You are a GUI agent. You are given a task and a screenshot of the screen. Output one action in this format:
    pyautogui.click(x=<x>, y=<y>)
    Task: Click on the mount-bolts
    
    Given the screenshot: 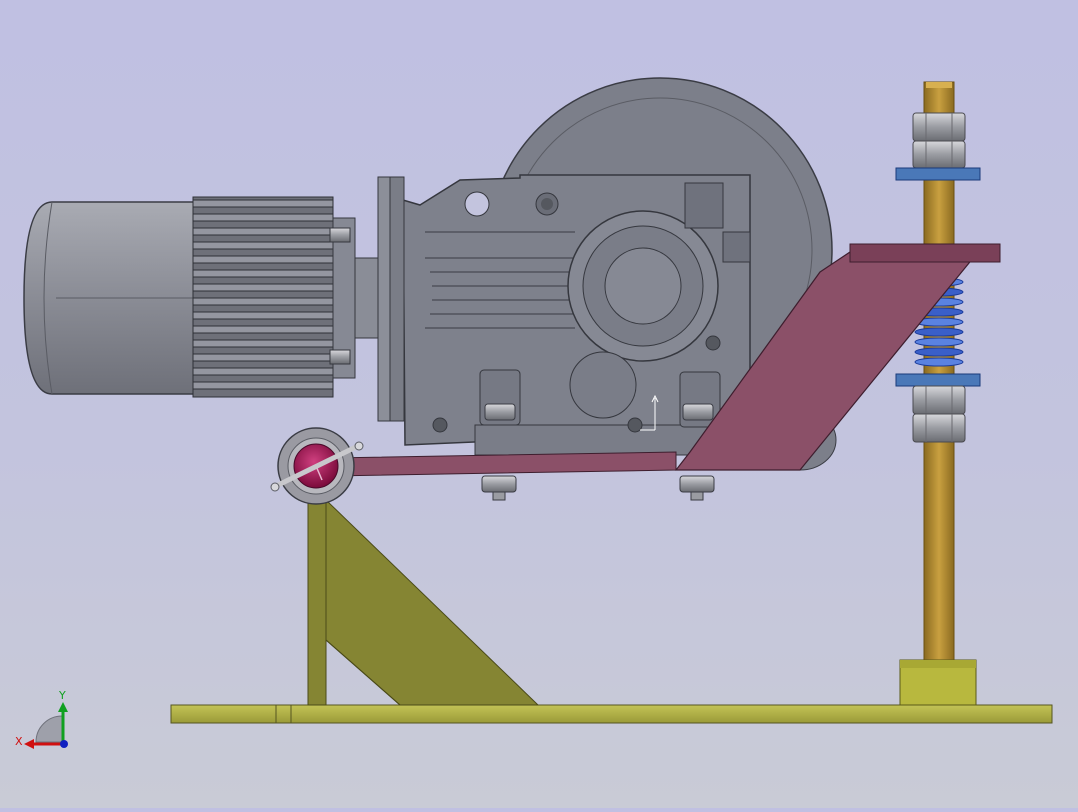 What is the action you would take?
    pyautogui.click(x=598, y=488)
    